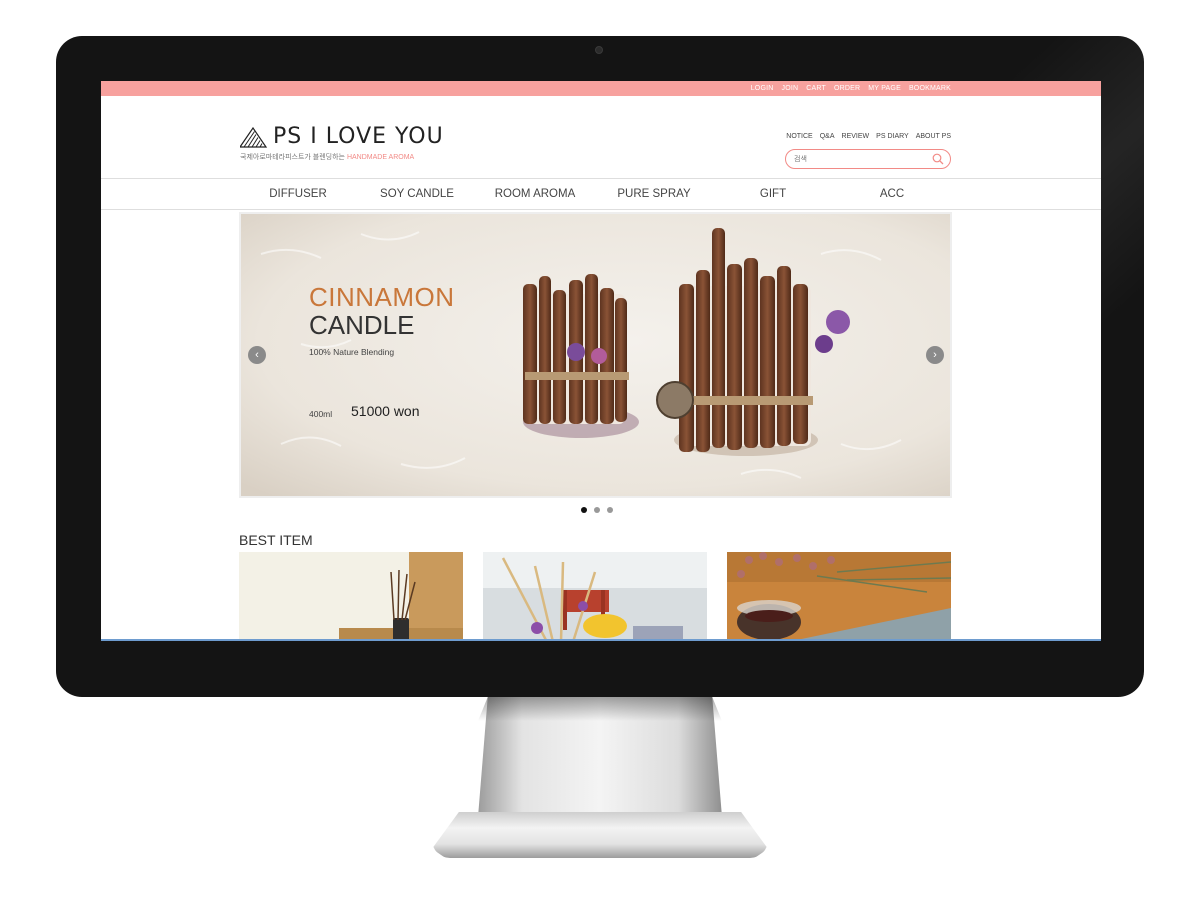 The width and height of the screenshot is (1200, 900). I want to click on login-link: LOGIN, so click(762, 88).